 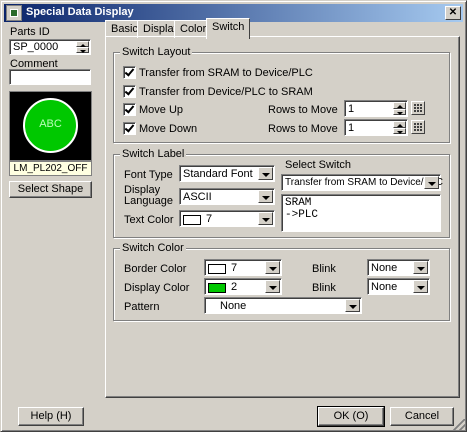 I want to click on transfer-sram-to-plc-label: Transfer from SRAM to Device/PLC, so click(x=226, y=73).